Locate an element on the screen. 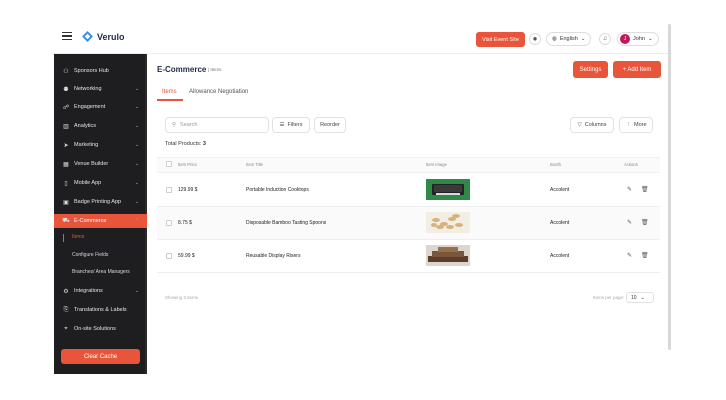 The width and height of the screenshot is (726, 400). cart-icon: ⛟ is located at coordinates (66, 221).